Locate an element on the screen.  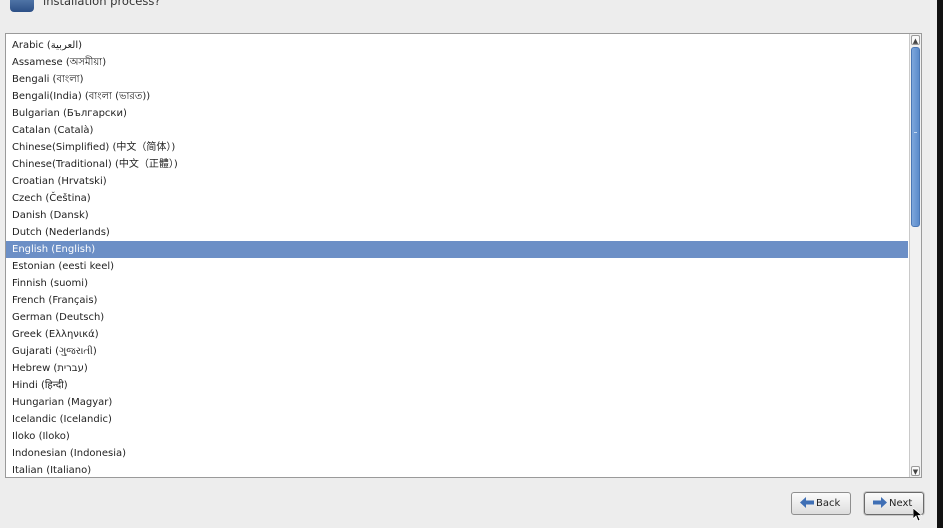
language-list-item: Estonian (eesti keel) is located at coordinates (457, 266).